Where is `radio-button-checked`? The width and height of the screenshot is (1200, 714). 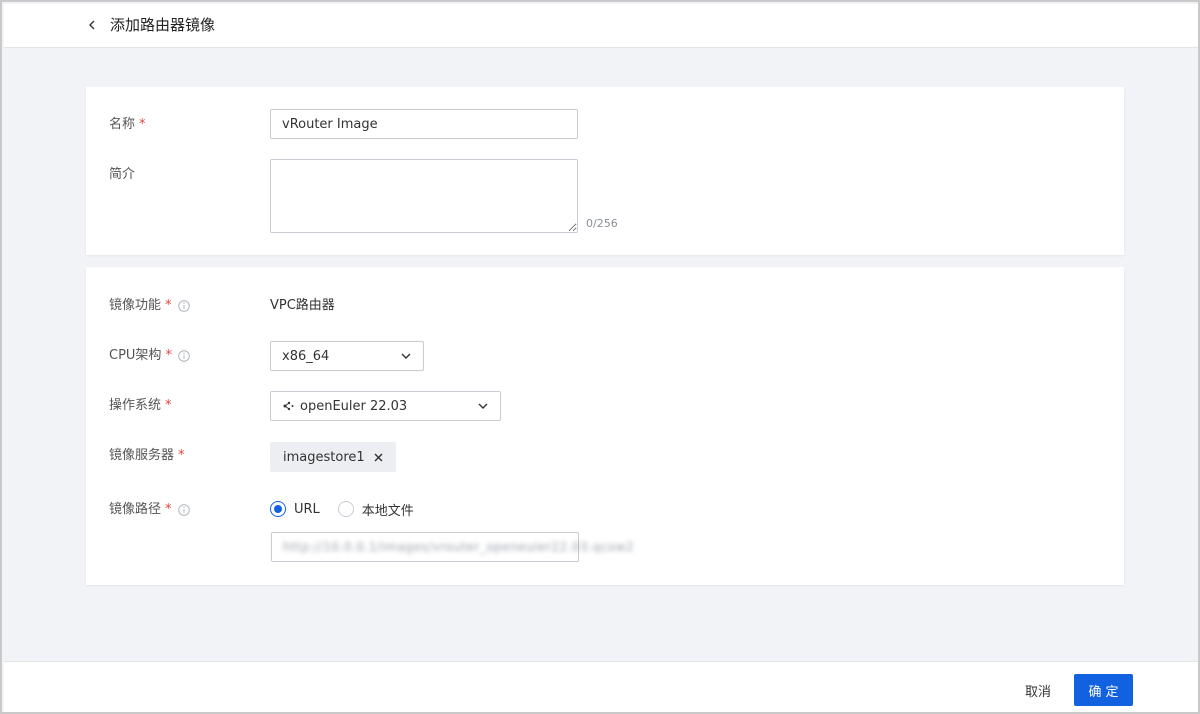
radio-button-checked is located at coordinates (278, 509).